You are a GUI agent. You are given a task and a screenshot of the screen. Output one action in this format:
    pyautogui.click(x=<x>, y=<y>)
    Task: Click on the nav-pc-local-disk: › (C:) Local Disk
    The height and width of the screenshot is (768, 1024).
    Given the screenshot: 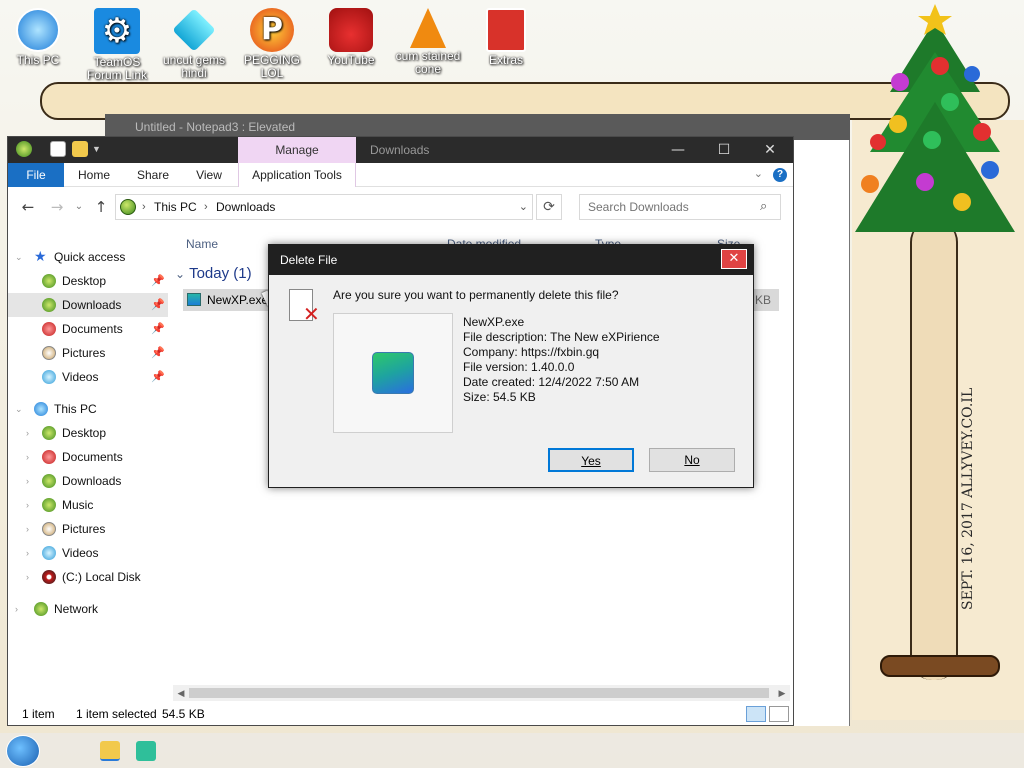 What is the action you would take?
    pyautogui.click(x=88, y=577)
    